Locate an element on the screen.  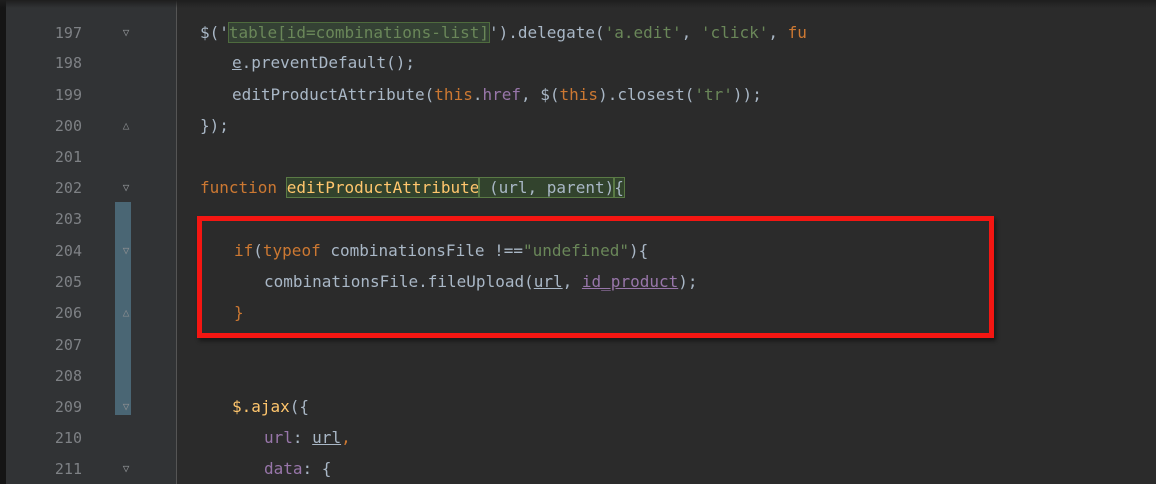
code-token-keyword: if is located at coordinates (244, 250).